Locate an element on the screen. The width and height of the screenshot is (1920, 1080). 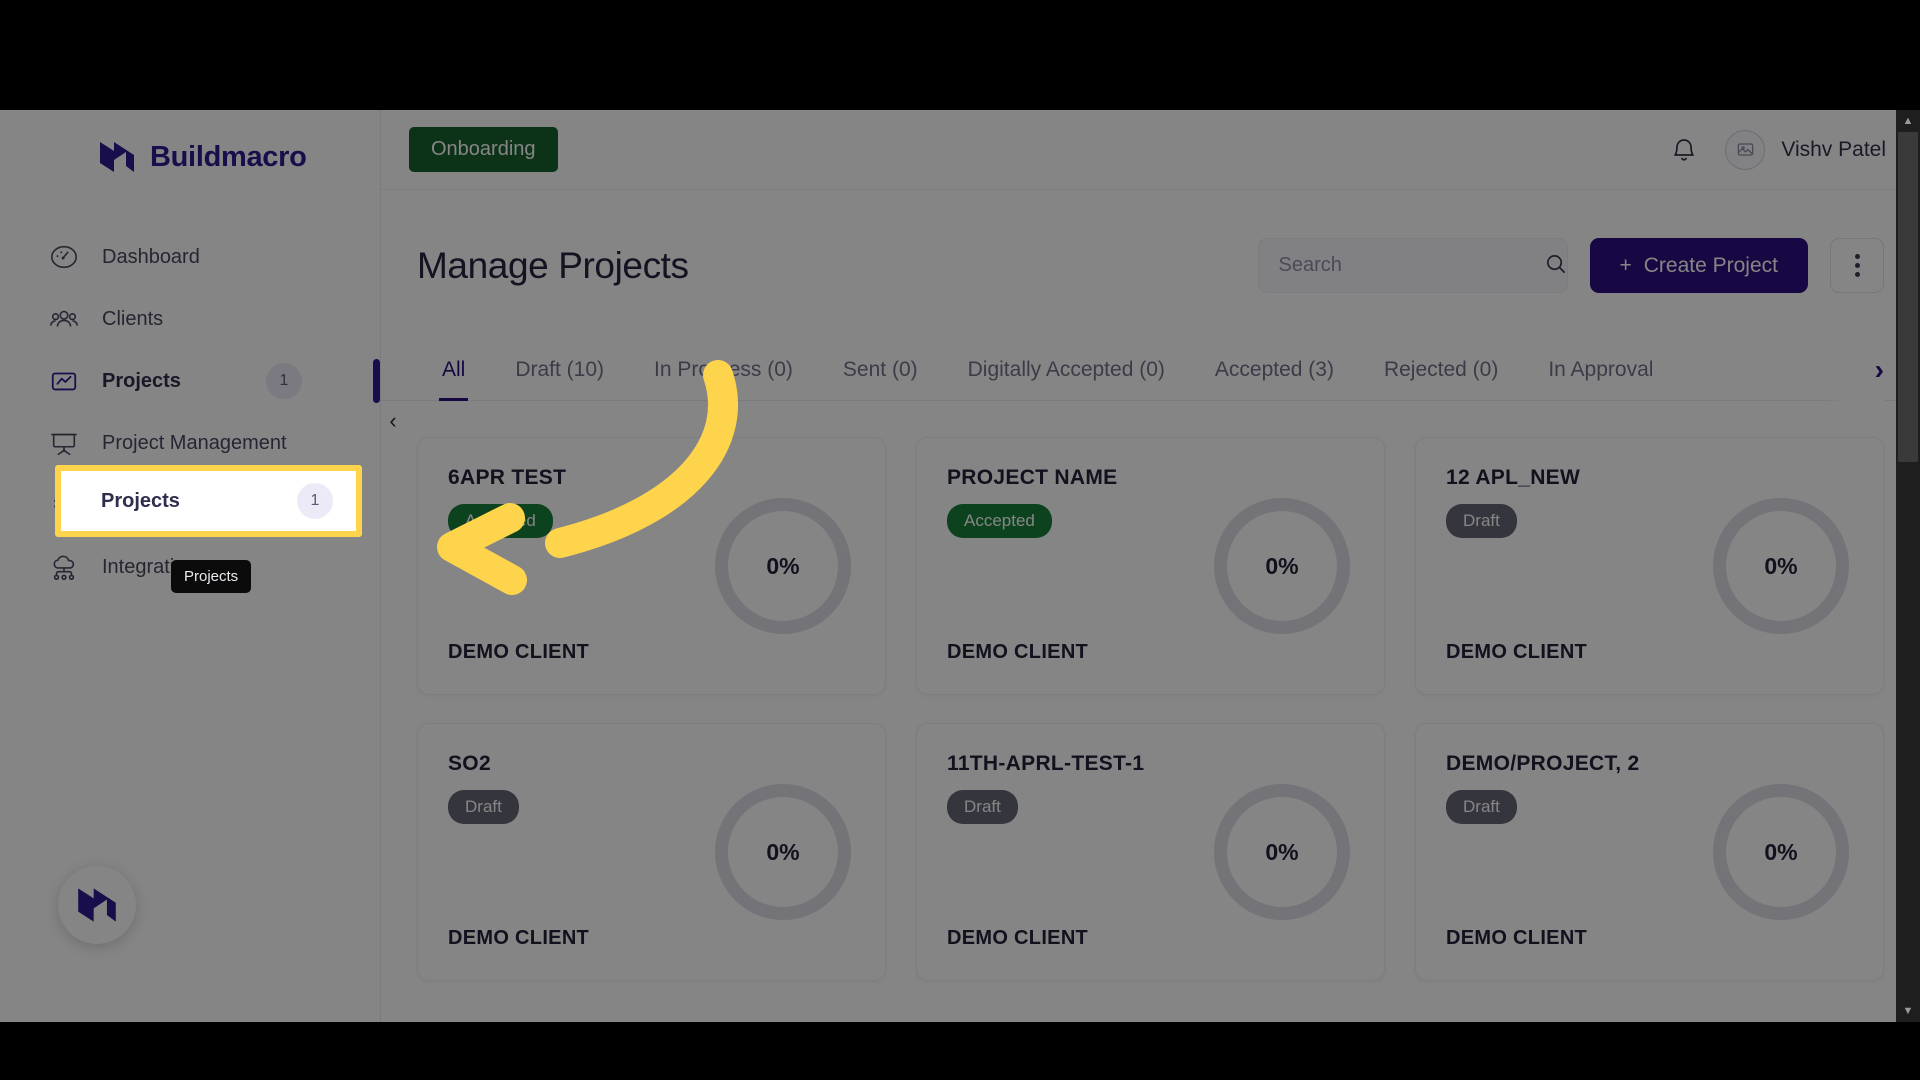
user-name: Vishv Patel is located at coordinates (1833, 149).